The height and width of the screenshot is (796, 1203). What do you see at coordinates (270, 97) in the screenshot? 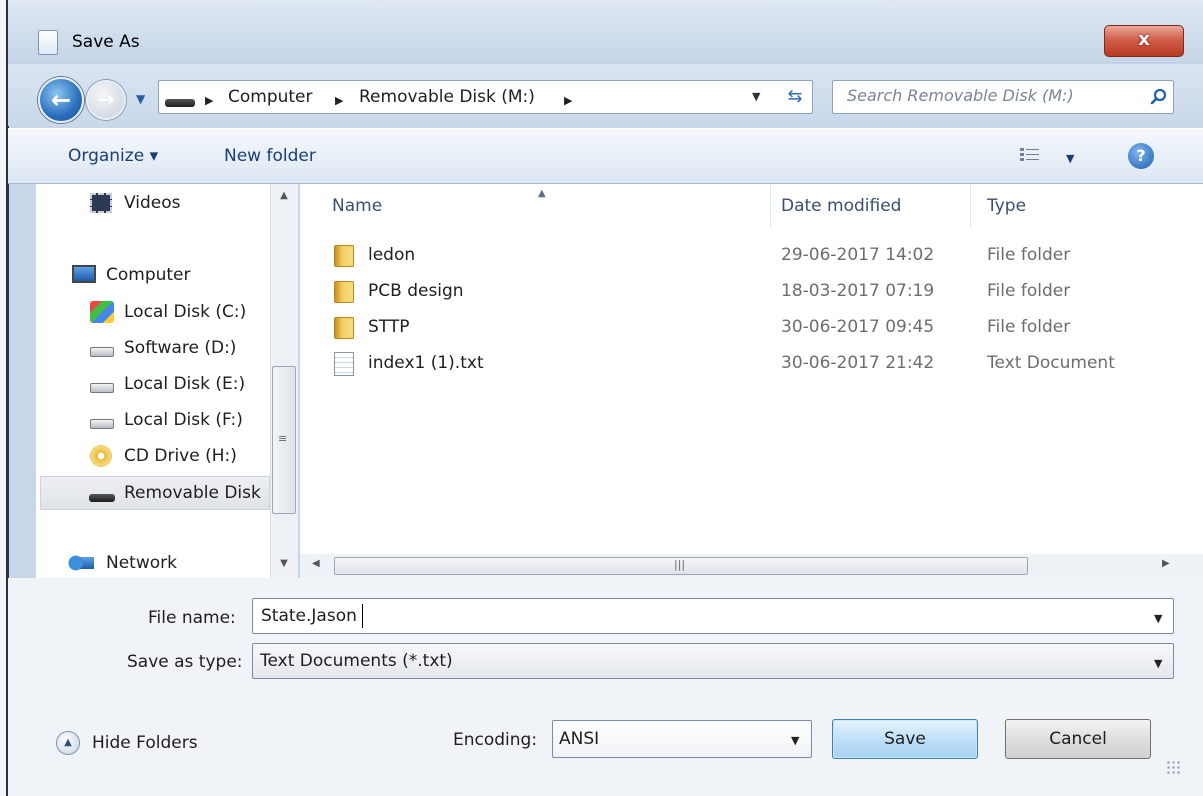
I see `breadcrumb-computer: Computer` at bounding box center [270, 97].